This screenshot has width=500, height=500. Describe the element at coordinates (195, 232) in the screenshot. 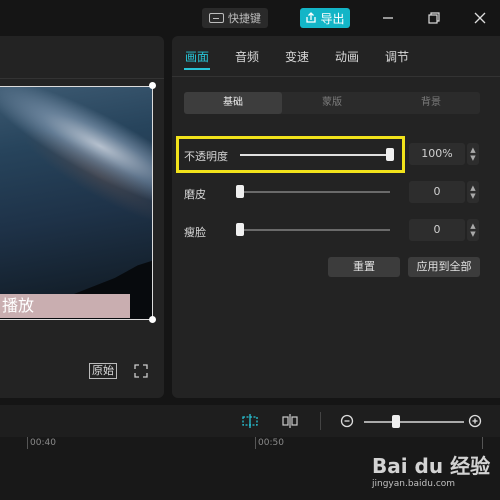

I see `face-slim-label: 瘦脸` at that location.